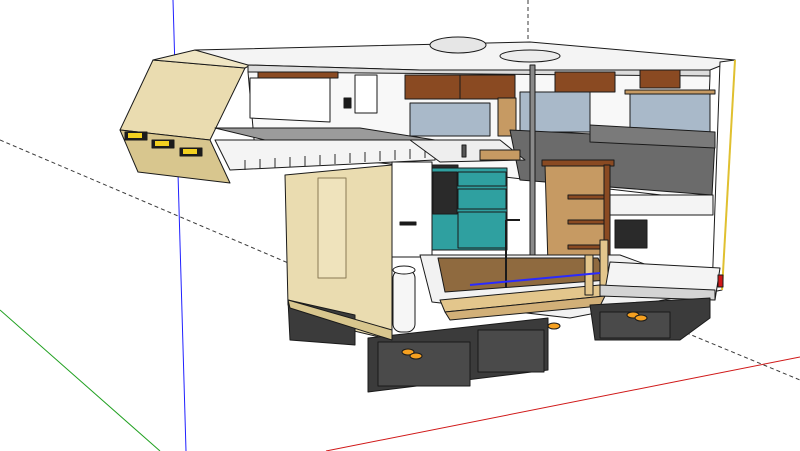 This screenshot has width=800, height=451. What do you see at coordinates (458, 45) in the screenshot?
I see `roof-vent-fan` at bounding box center [458, 45].